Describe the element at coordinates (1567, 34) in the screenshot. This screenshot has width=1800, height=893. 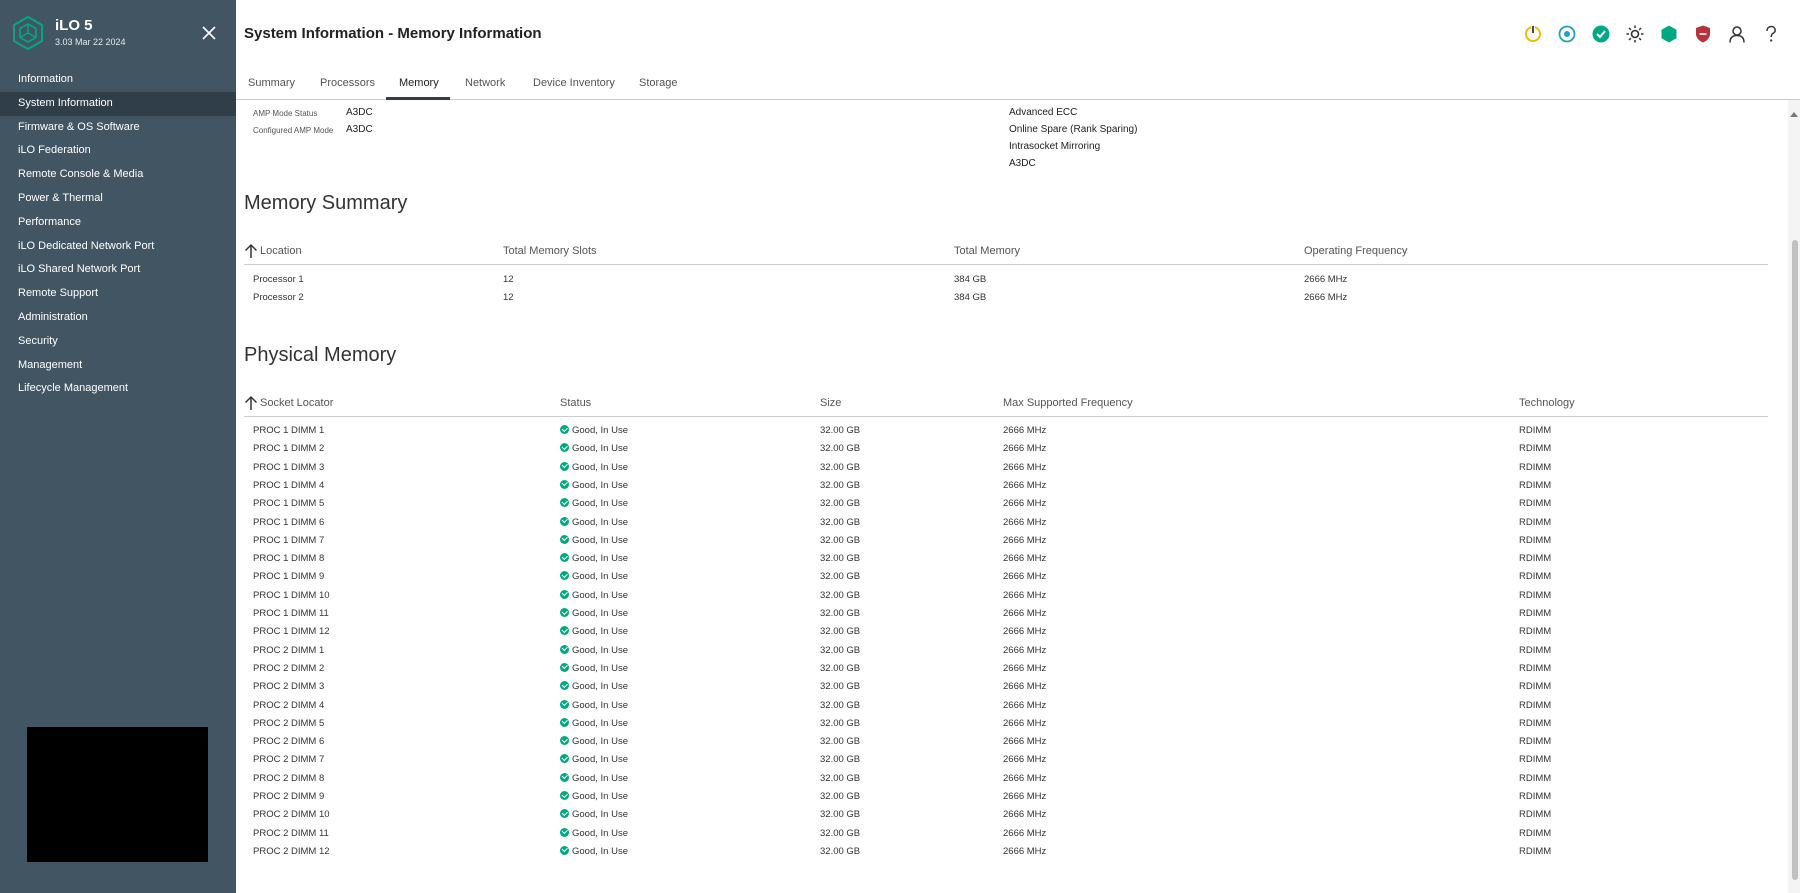
I see `uid-indicator-icon` at that location.